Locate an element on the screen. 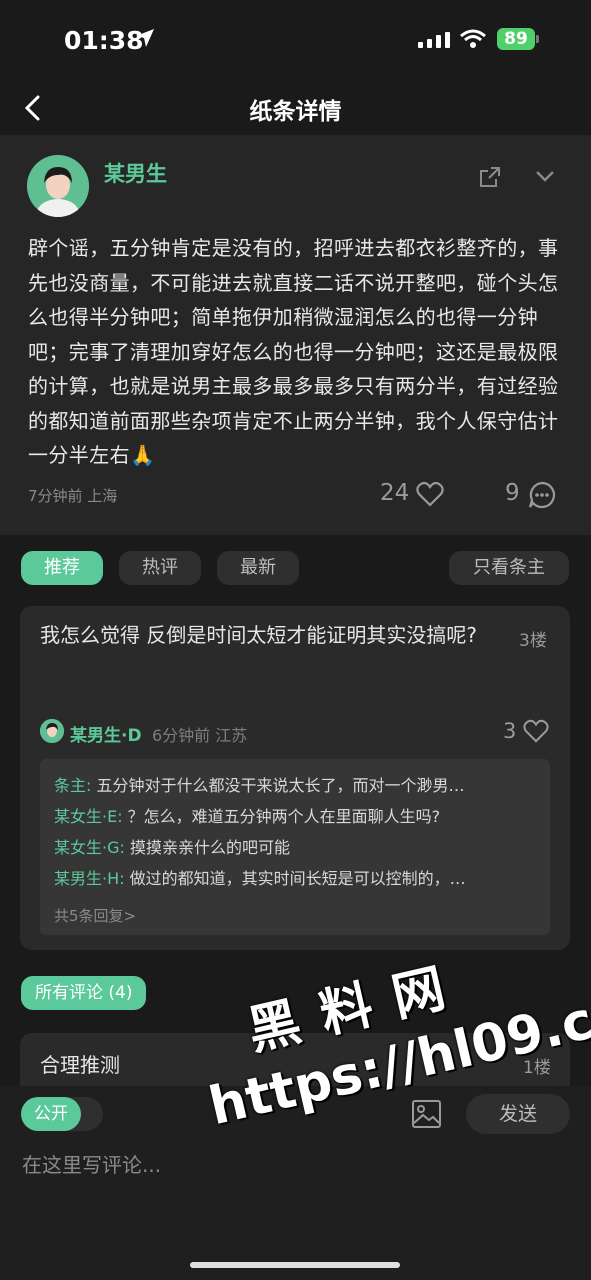 Image resolution: width=591 pixels, height=1280 pixels. send-button: 发送 is located at coordinates (518, 1114).